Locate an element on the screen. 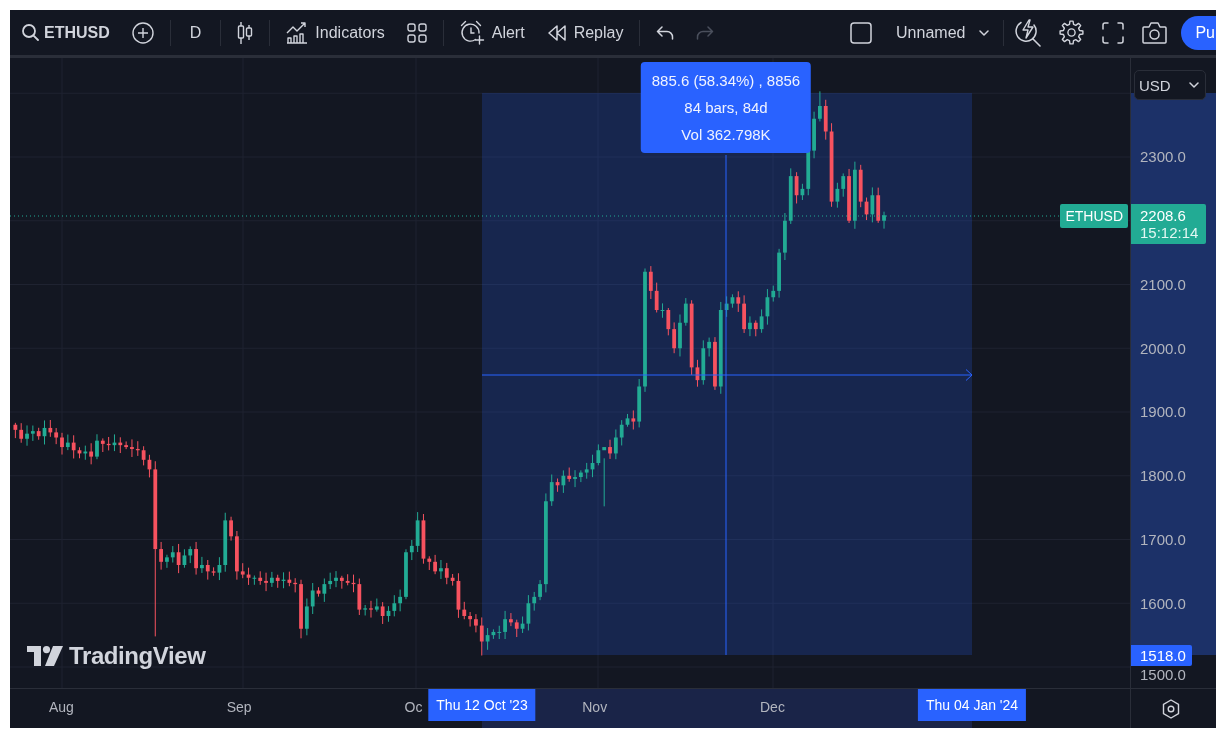 The height and width of the screenshot is (740, 1220). price-tick: 1600.0 is located at coordinates (1163, 603).